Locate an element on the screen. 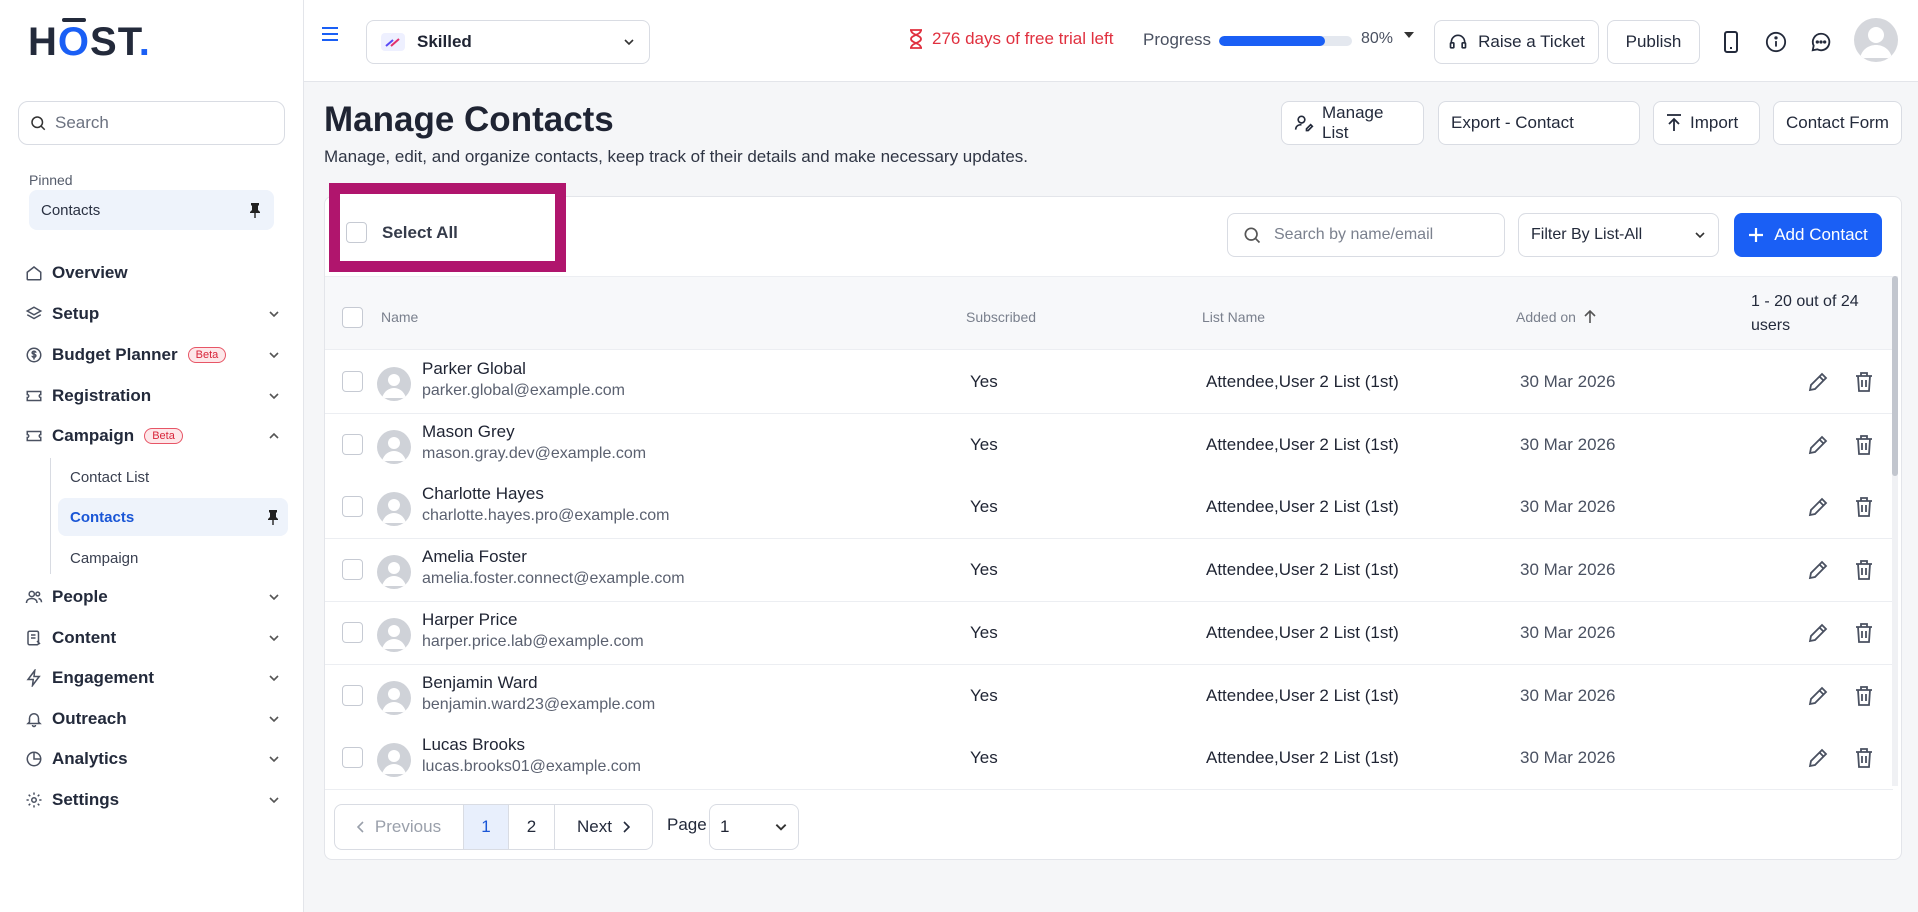 The image size is (1918, 912). contact-form-button: Contact Form is located at coordinates (1837, 123).